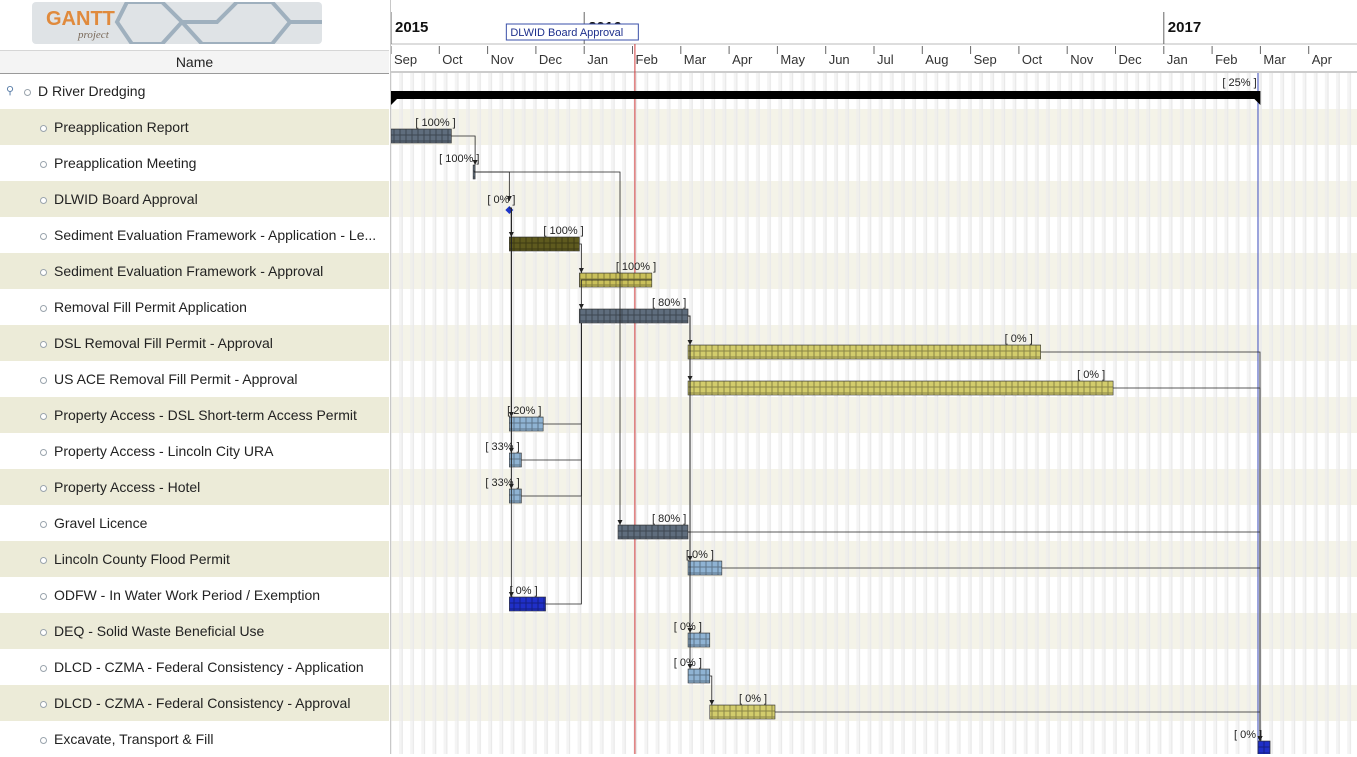 The width and height of the screenshot is (1357, 757). I want to click on task-row: ⚲ D River Dredging, so click(194, 91).